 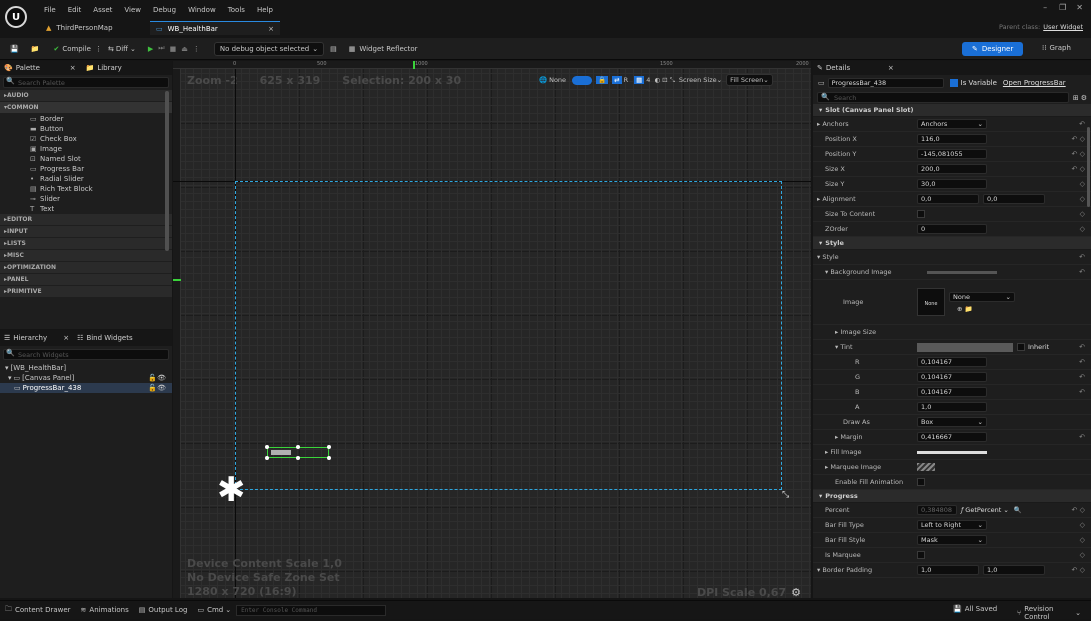 I want to click on tab-palette: Palette, so click(x=43, y=68).